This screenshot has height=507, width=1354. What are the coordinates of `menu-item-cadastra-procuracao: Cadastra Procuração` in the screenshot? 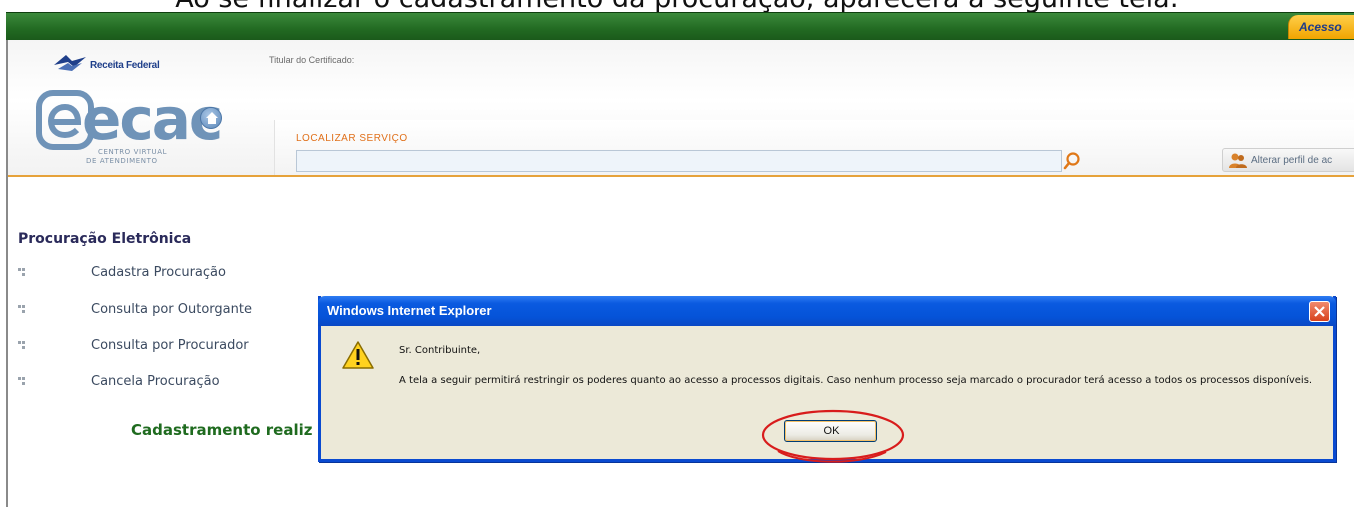 It's located at (173, 274).